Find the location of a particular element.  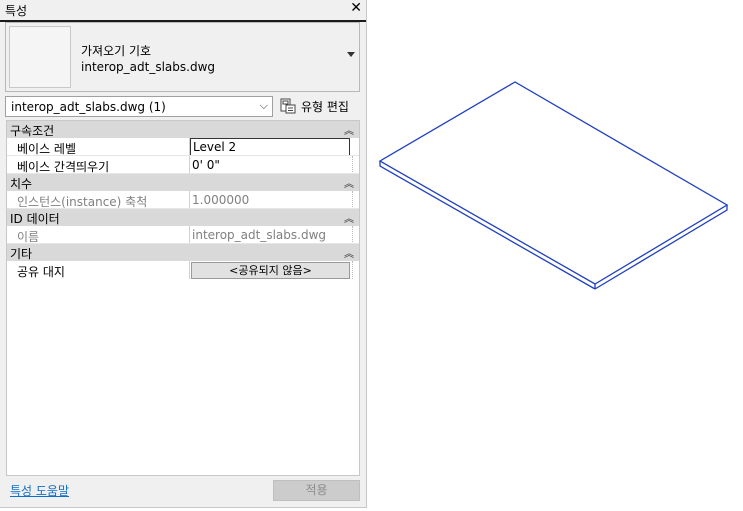

type-name: interop_adt_slabs.dwg is located at coordinates (148, 67).